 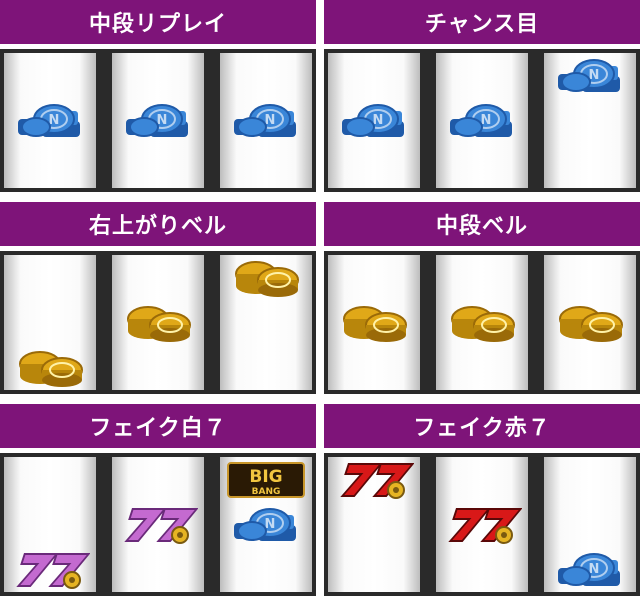 What do you see at coordinates (158, 426) in the screenshot?
I see `pattern-title: フェイク白７` at bounding box center [158, 426].